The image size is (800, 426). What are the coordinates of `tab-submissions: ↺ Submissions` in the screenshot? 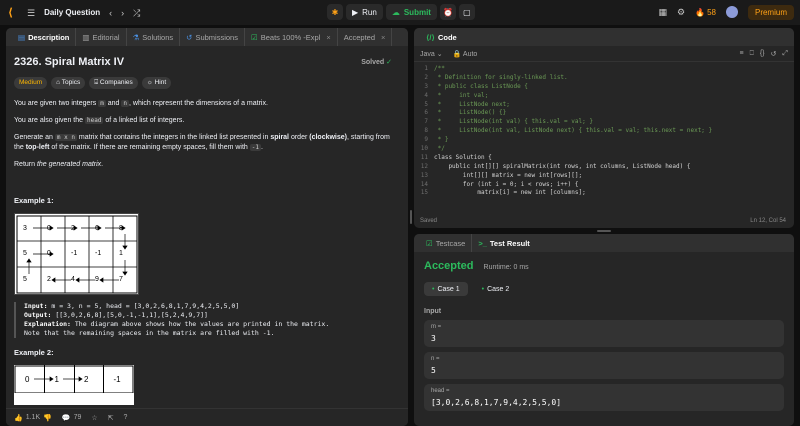 It's located at (212, 37).